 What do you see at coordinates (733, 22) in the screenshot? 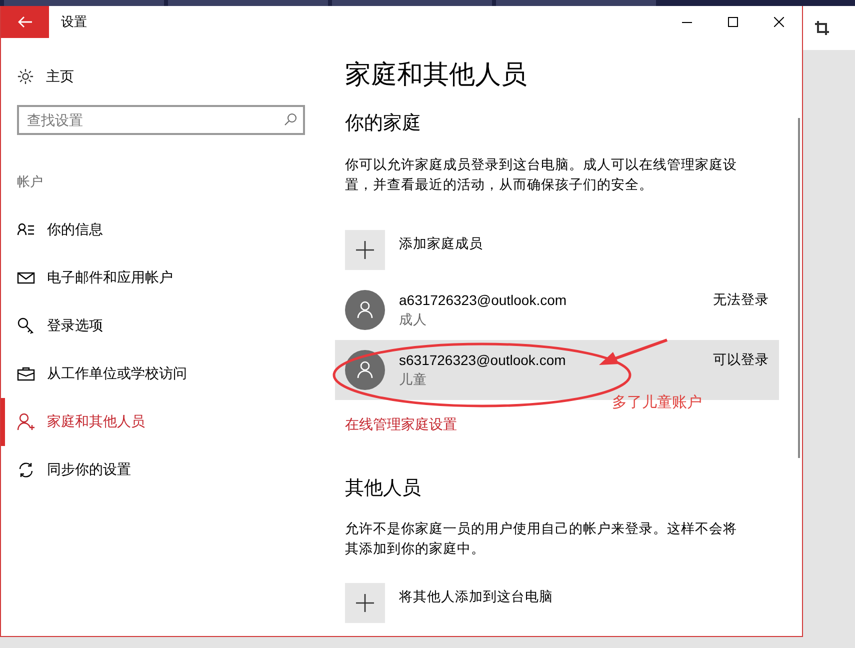
I see `maximize-icon` at bounding box center [733, 22].